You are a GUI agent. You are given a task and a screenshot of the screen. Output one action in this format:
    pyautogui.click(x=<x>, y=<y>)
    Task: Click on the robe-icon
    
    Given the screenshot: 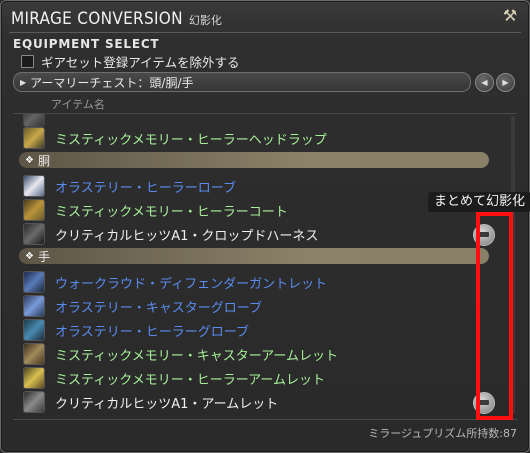 What is the action you would take?
    pyautogui.click(x=34, y=186)
    